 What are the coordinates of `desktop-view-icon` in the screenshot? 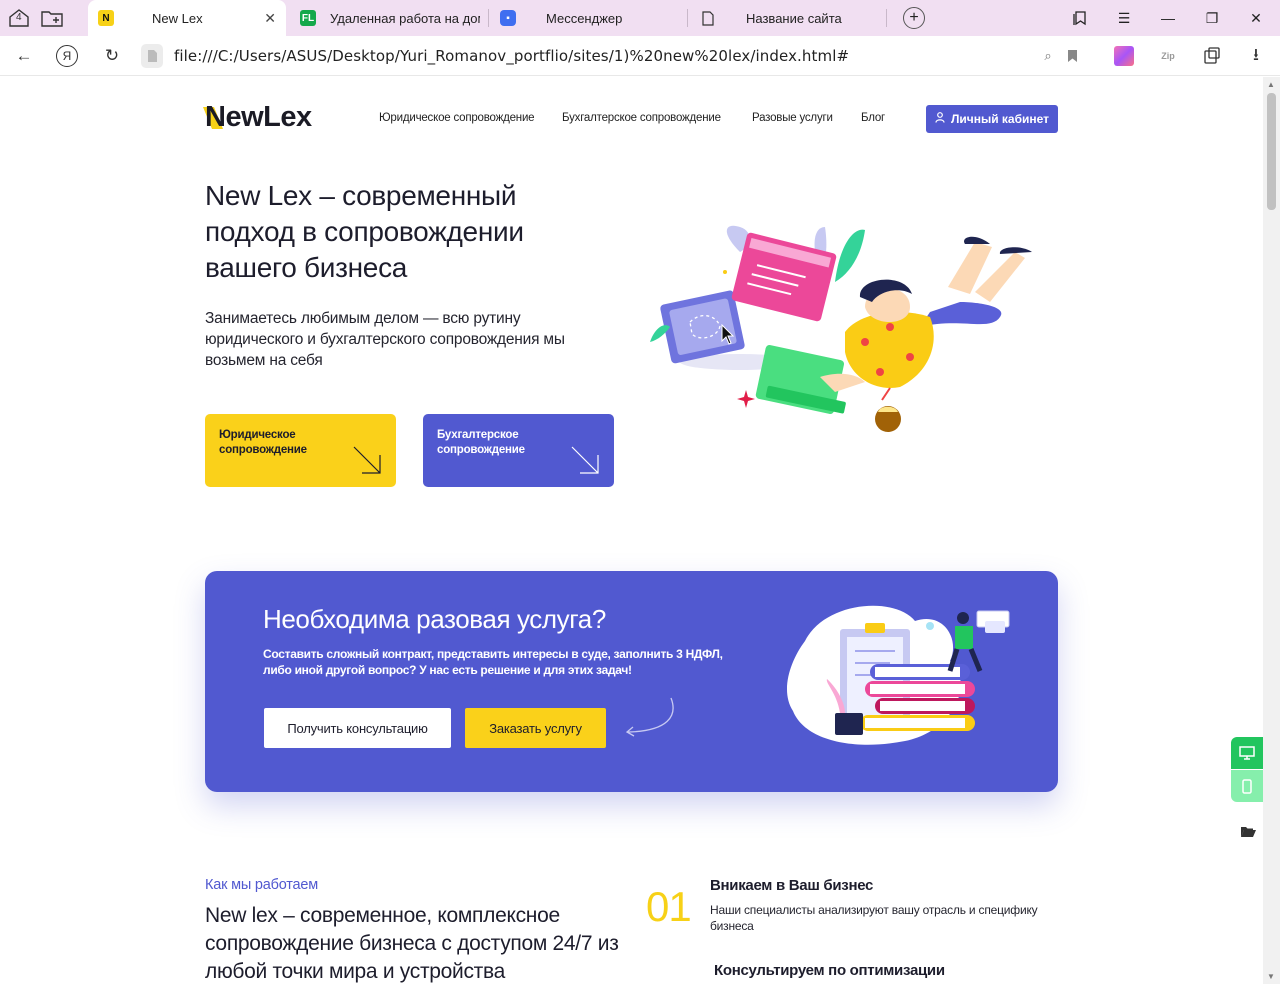 It's located at (1247, 753).